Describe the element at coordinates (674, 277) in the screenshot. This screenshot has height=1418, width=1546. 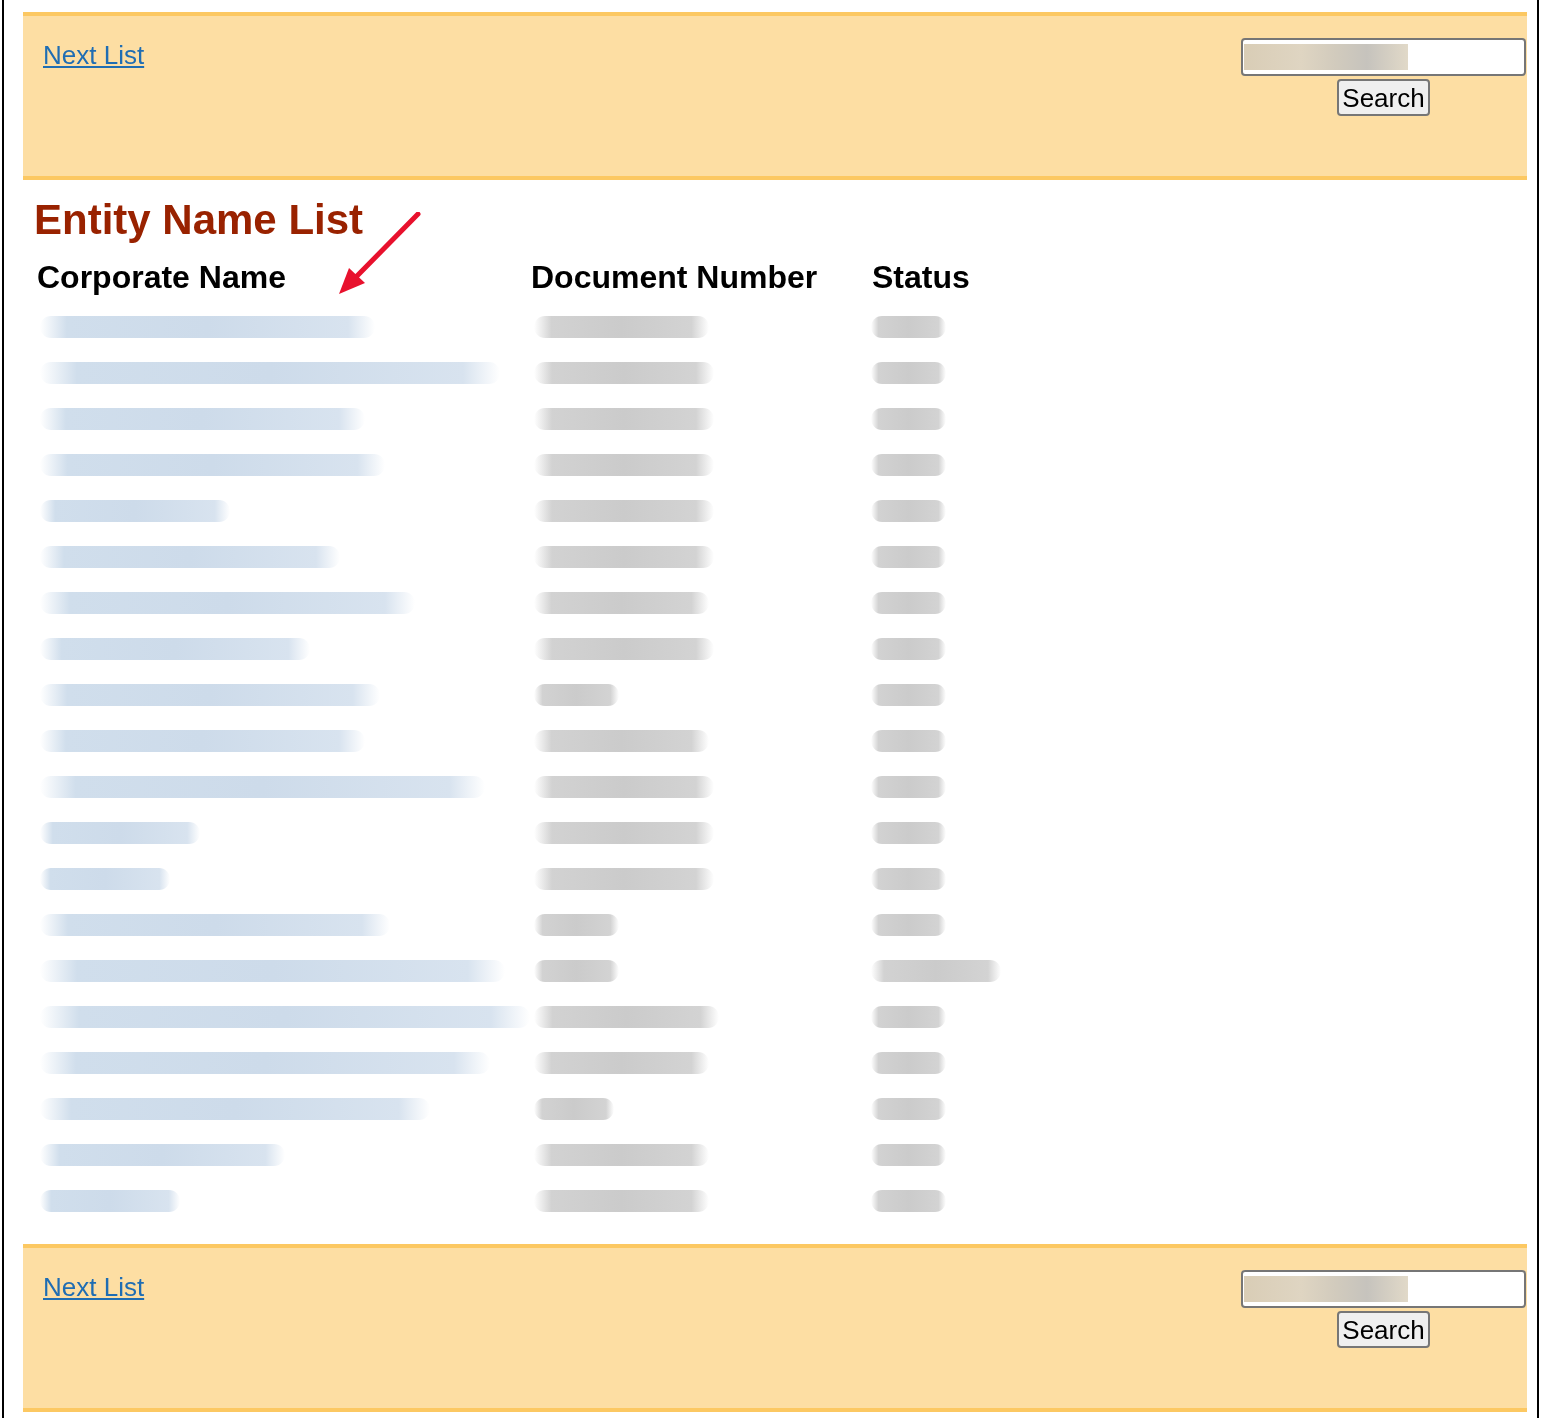
I see `column-header: Document Number` at that location.